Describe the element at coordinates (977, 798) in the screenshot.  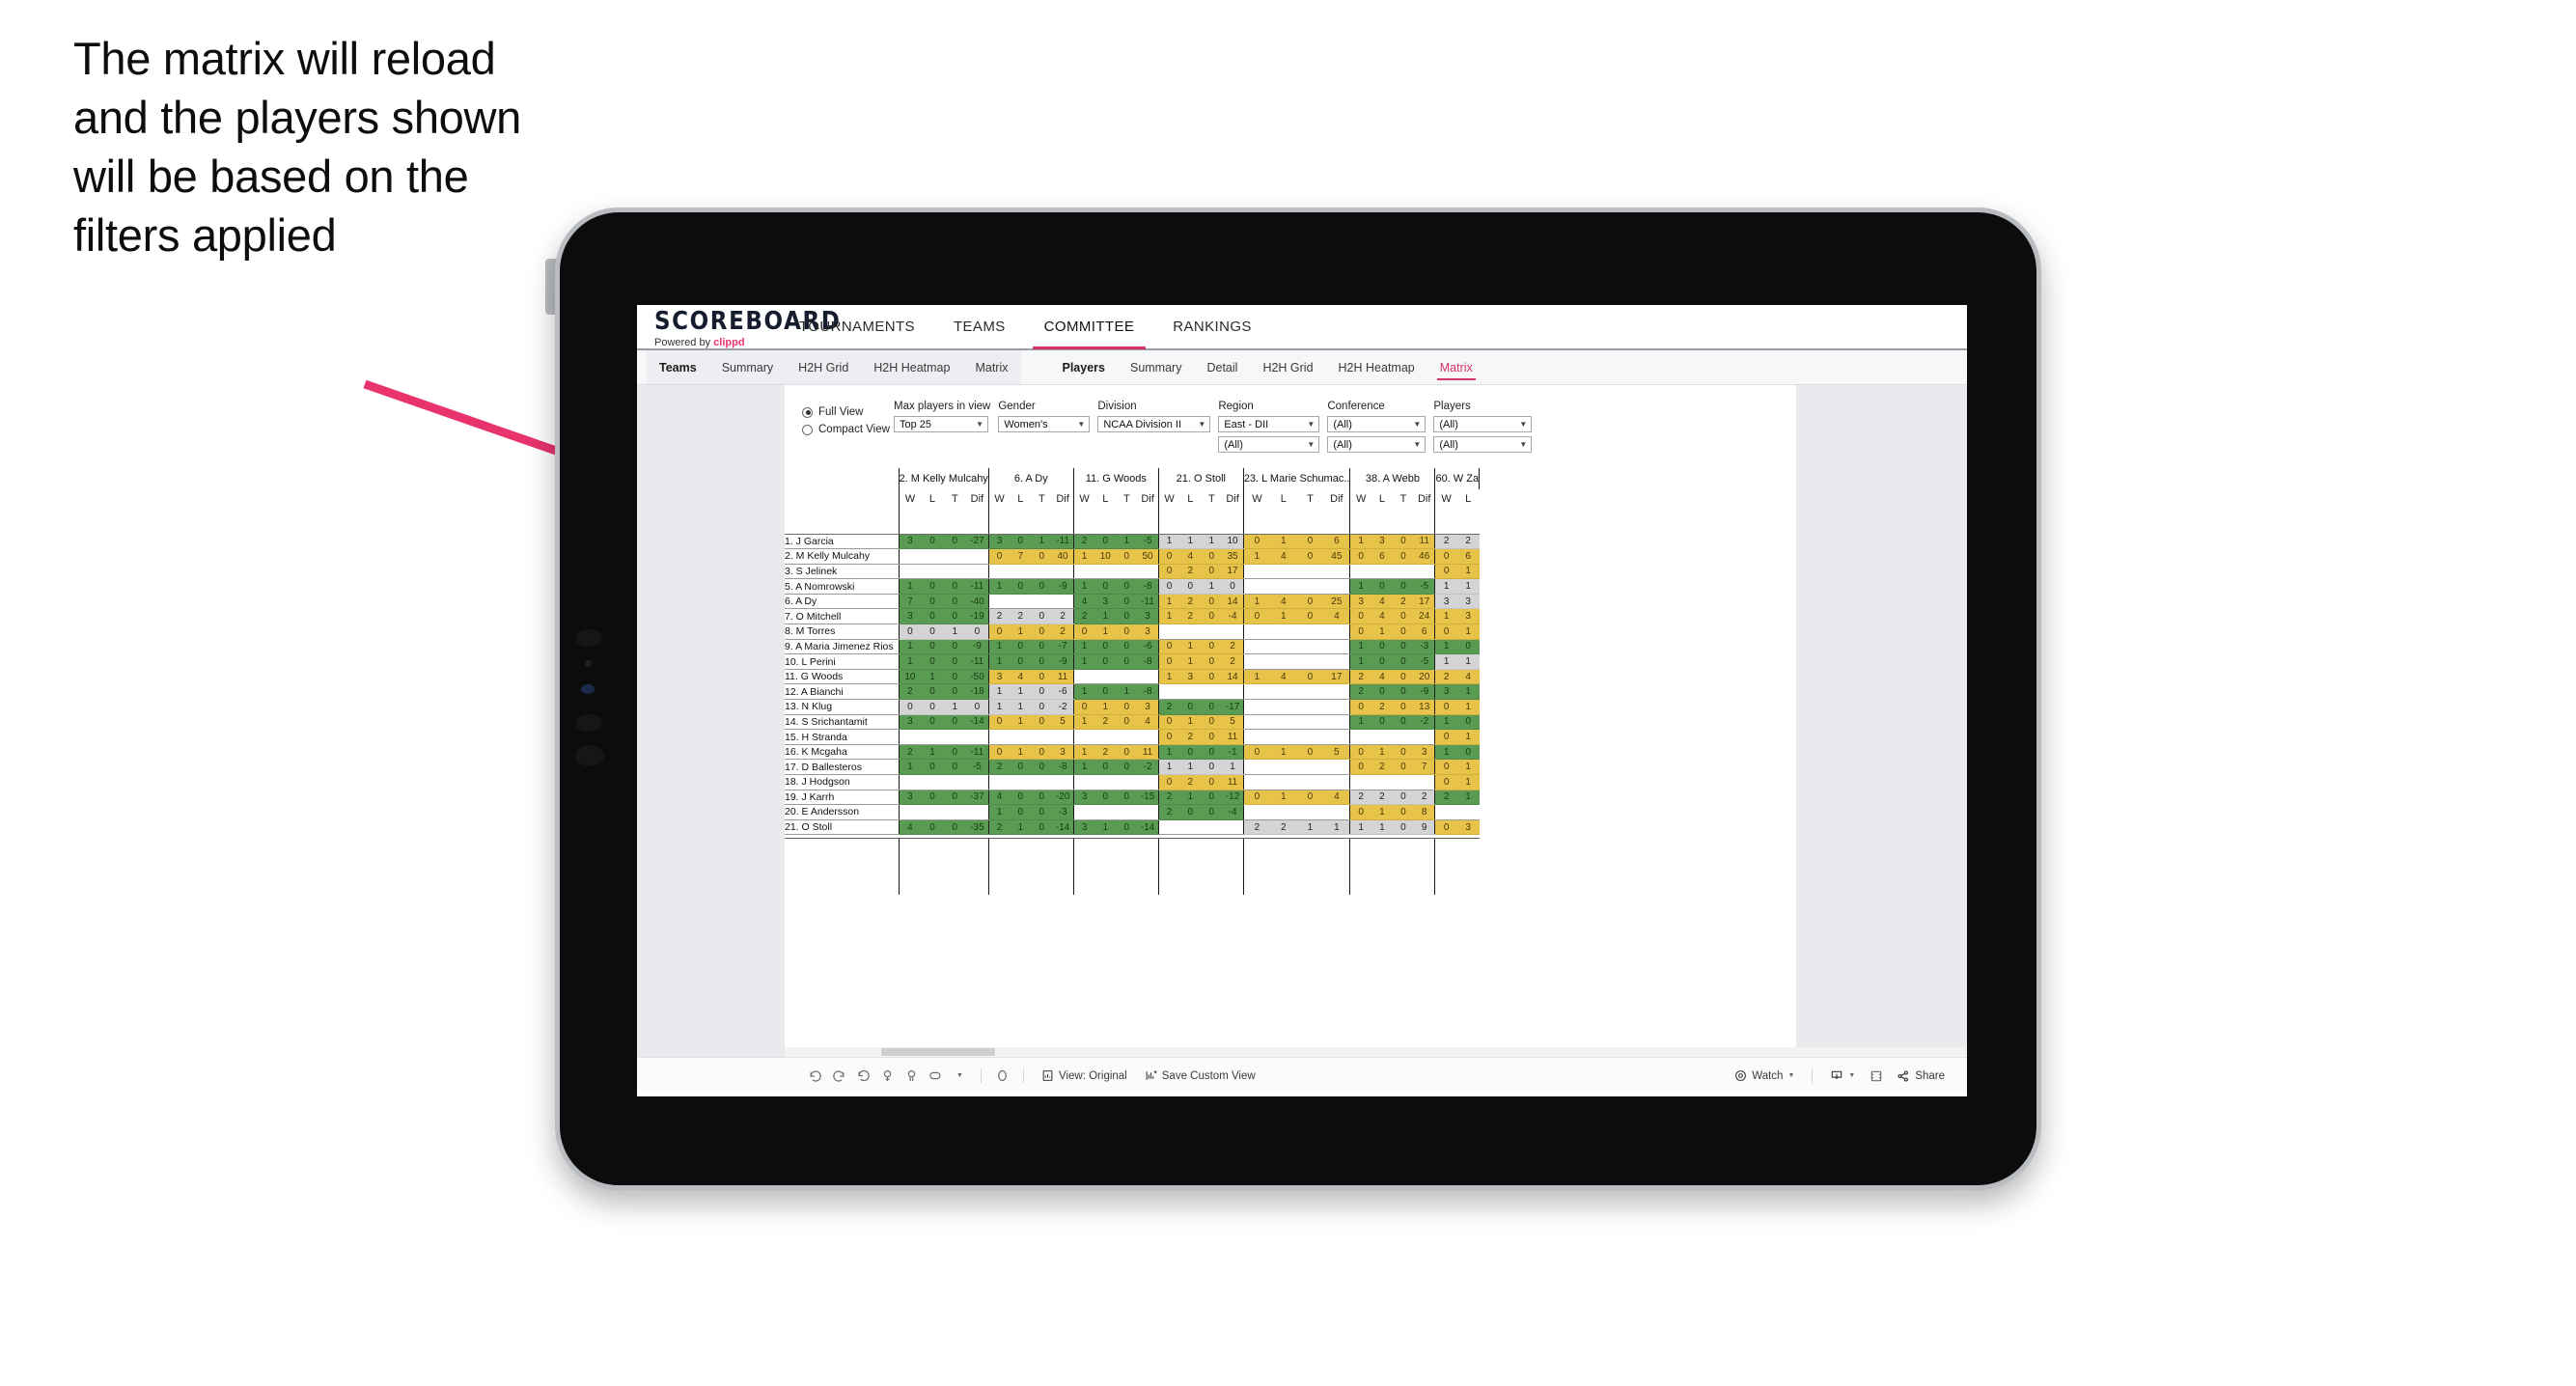
I see `matrix-cell: -37` at that location.